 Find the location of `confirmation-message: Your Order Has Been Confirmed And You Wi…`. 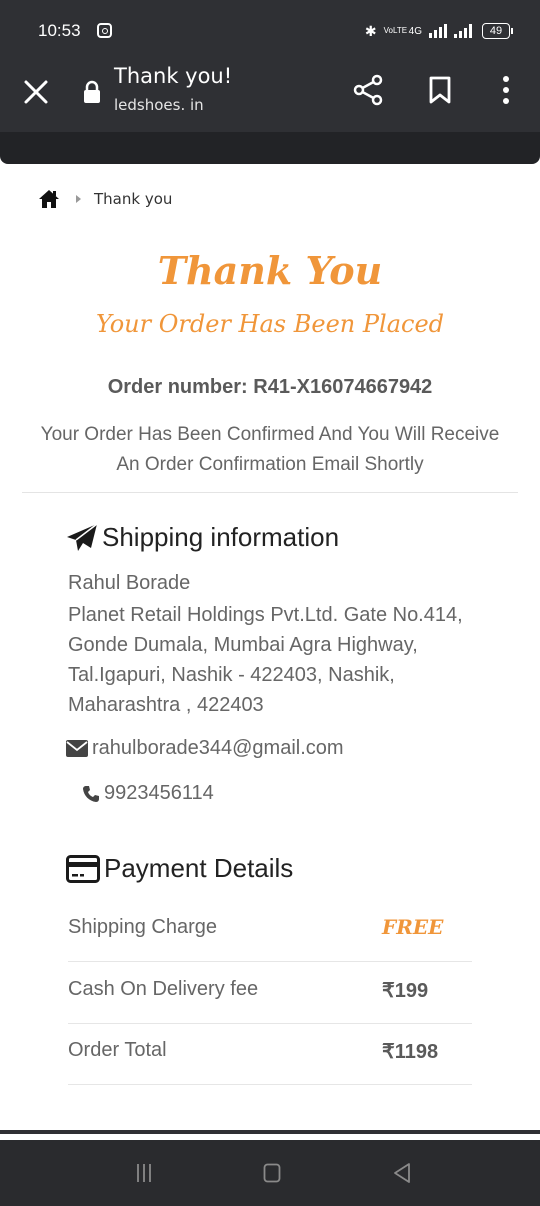

confirmation-message: Your Order Has Been Confirmed And You Wi… is located at coordinates (270, 449).